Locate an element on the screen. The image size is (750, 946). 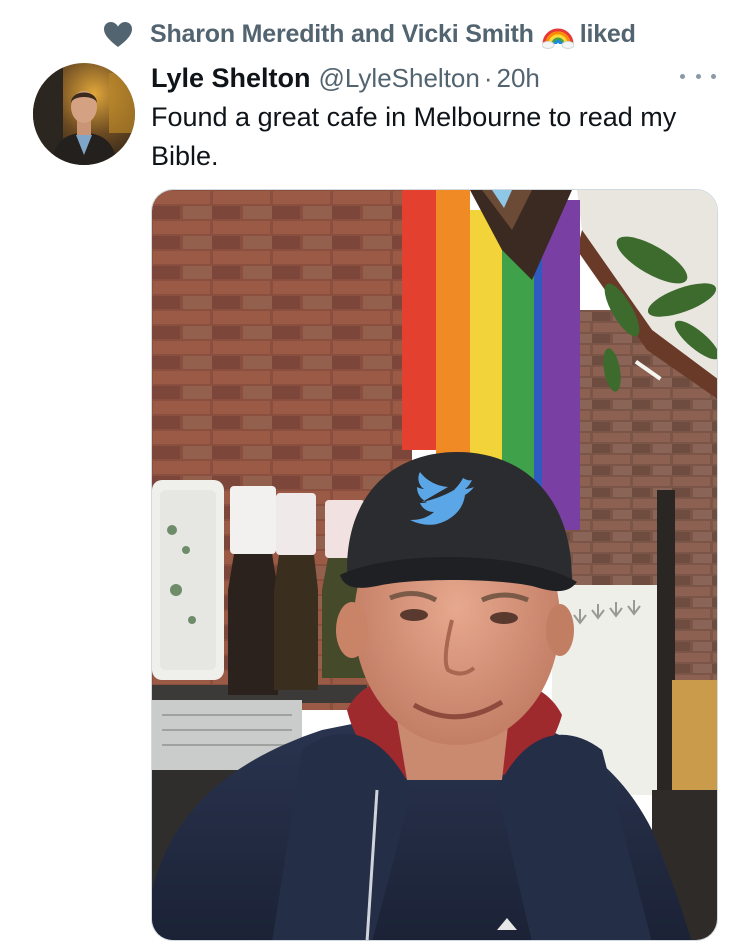
social-context-text: Sharon Meredith and Vicki Smith liked is located at coordinates (393, 34).